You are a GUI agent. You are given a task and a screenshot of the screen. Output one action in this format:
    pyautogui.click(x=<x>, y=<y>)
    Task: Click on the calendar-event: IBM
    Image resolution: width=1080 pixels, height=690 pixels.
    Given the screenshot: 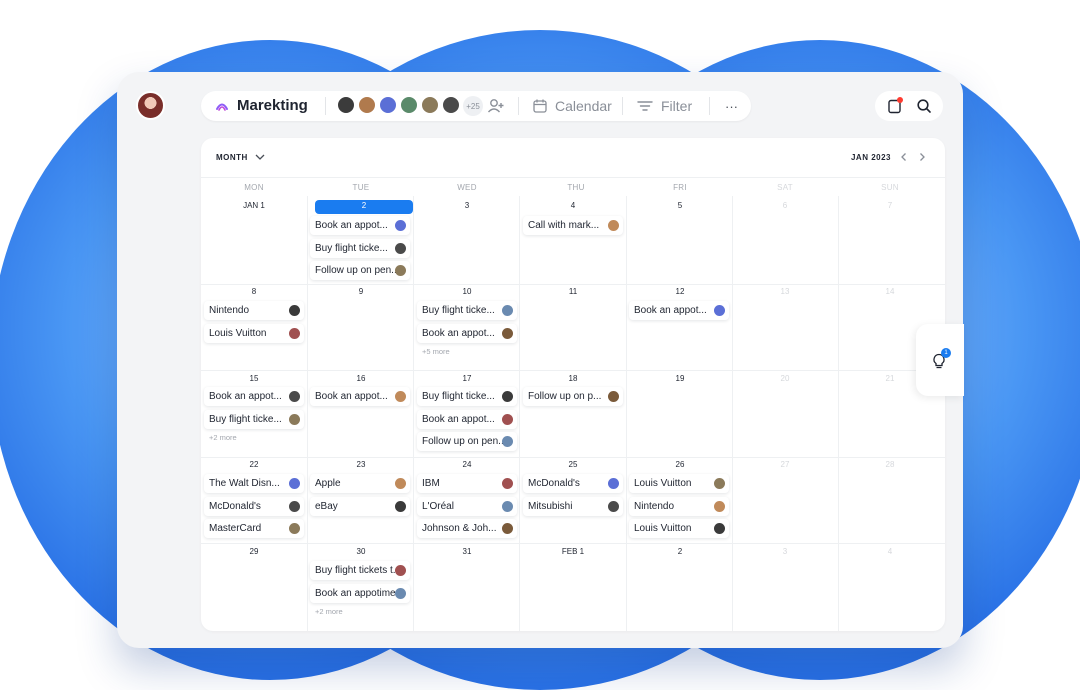 What is the action you would take?
    pyautogui.click(x=467, y=483)
    